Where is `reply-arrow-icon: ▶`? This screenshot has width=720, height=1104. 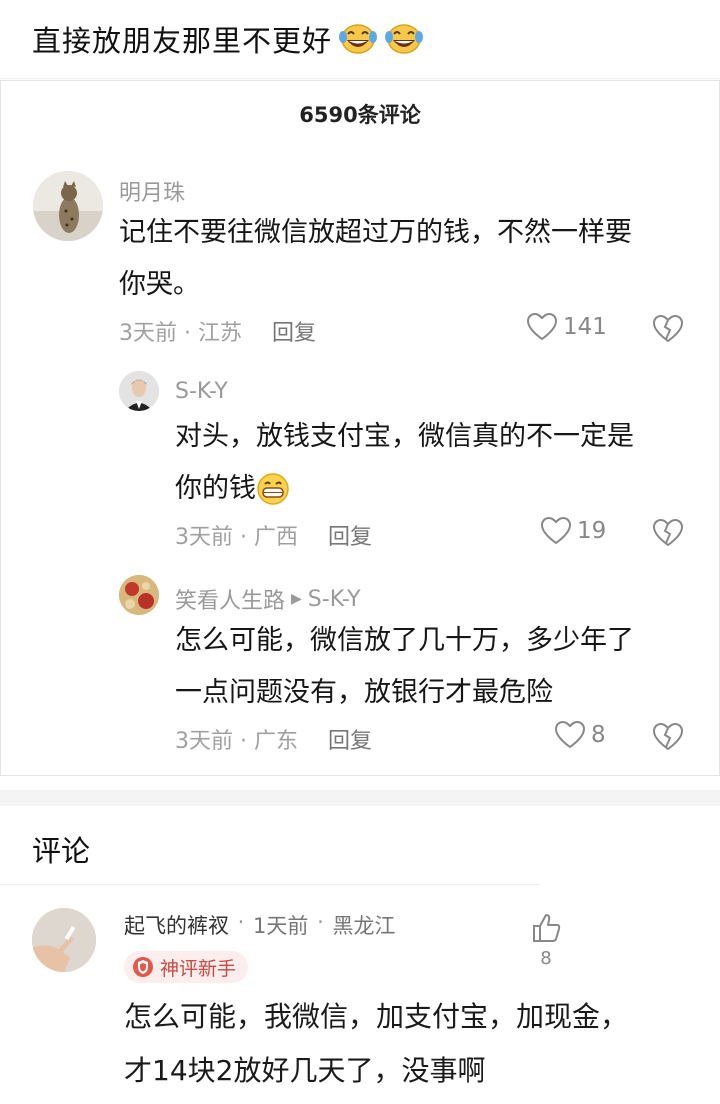
reply-arrow-icon: ▶ is located at coordinates (296, 599).